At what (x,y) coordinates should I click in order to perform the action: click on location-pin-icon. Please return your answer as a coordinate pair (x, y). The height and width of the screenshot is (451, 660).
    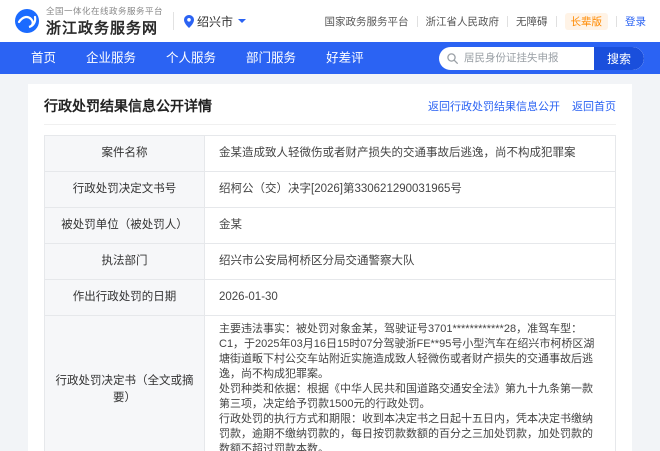
    Looking at the image, I should click on (189, 21).